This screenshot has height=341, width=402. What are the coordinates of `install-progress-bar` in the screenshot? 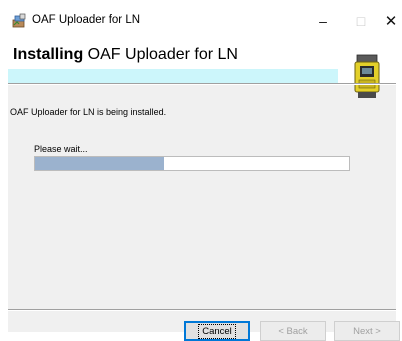 It's located at (192, 163).